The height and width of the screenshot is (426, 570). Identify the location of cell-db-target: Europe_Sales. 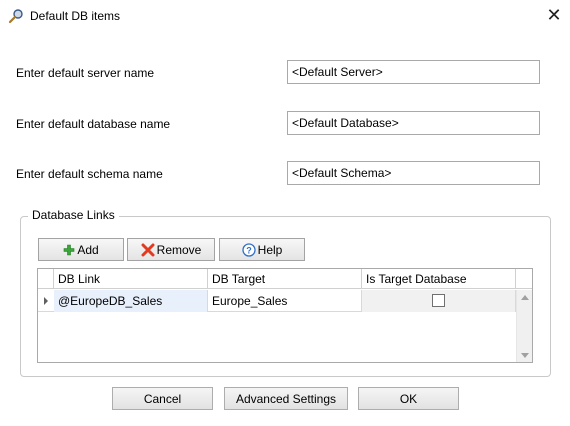
(285, 301).